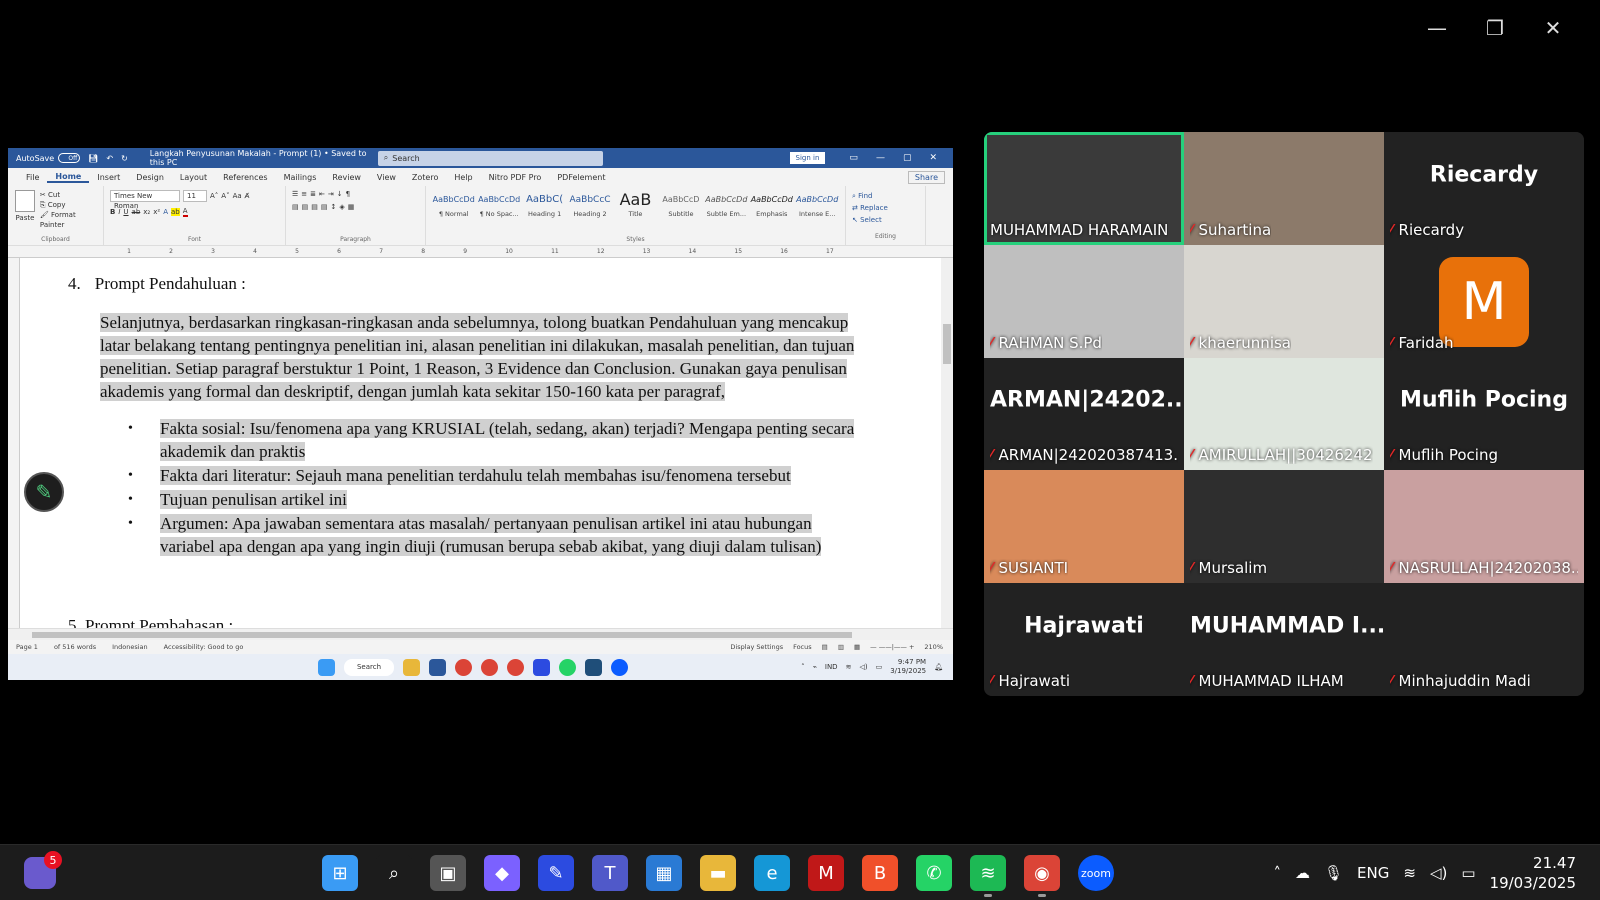 This screenshot has height=900, width=1600. What do you see at coordinates (68, 220) in the screenshot?
I see `format-painter-button: 🖌︎ Format Painter` at bounding box center [68, 220].